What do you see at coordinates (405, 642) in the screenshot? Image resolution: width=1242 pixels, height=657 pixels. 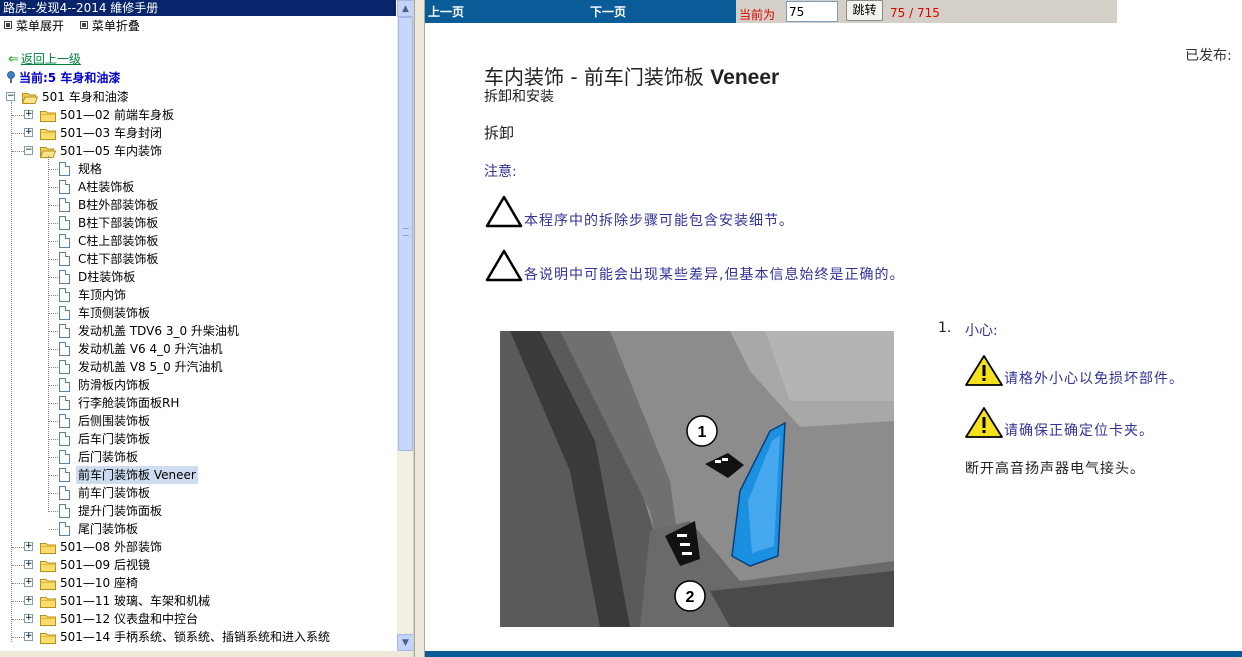 I see `scroll-down-button: ▼` at bounding box center [405, 642].